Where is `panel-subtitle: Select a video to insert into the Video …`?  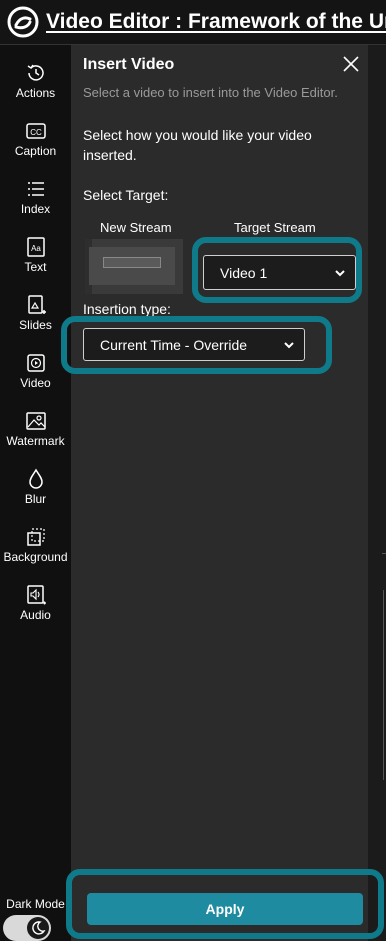 panel-subtitle: Select a video to insert into the Video … is located at coordinates (210, 92).